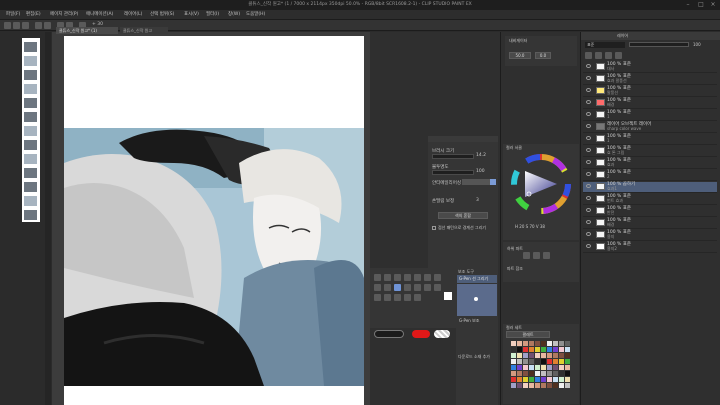 The width and height of the screenshot is (720, 405). What do you see at coordinates (212, 15) in the screenshot?
I see `menu-filter: 필터(I)` at bounding box center [212, 15].